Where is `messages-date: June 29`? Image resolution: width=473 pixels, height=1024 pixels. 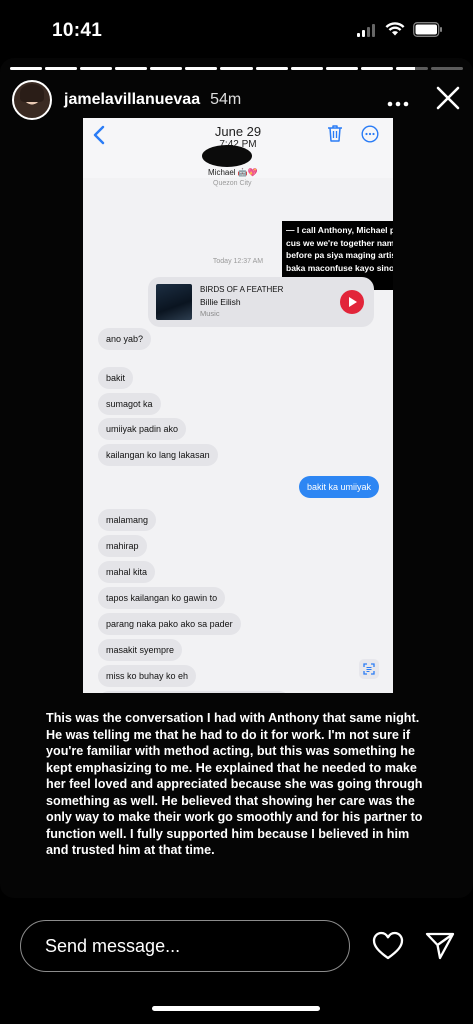 messages-date: June 29 is located at coordinates (238, 131).